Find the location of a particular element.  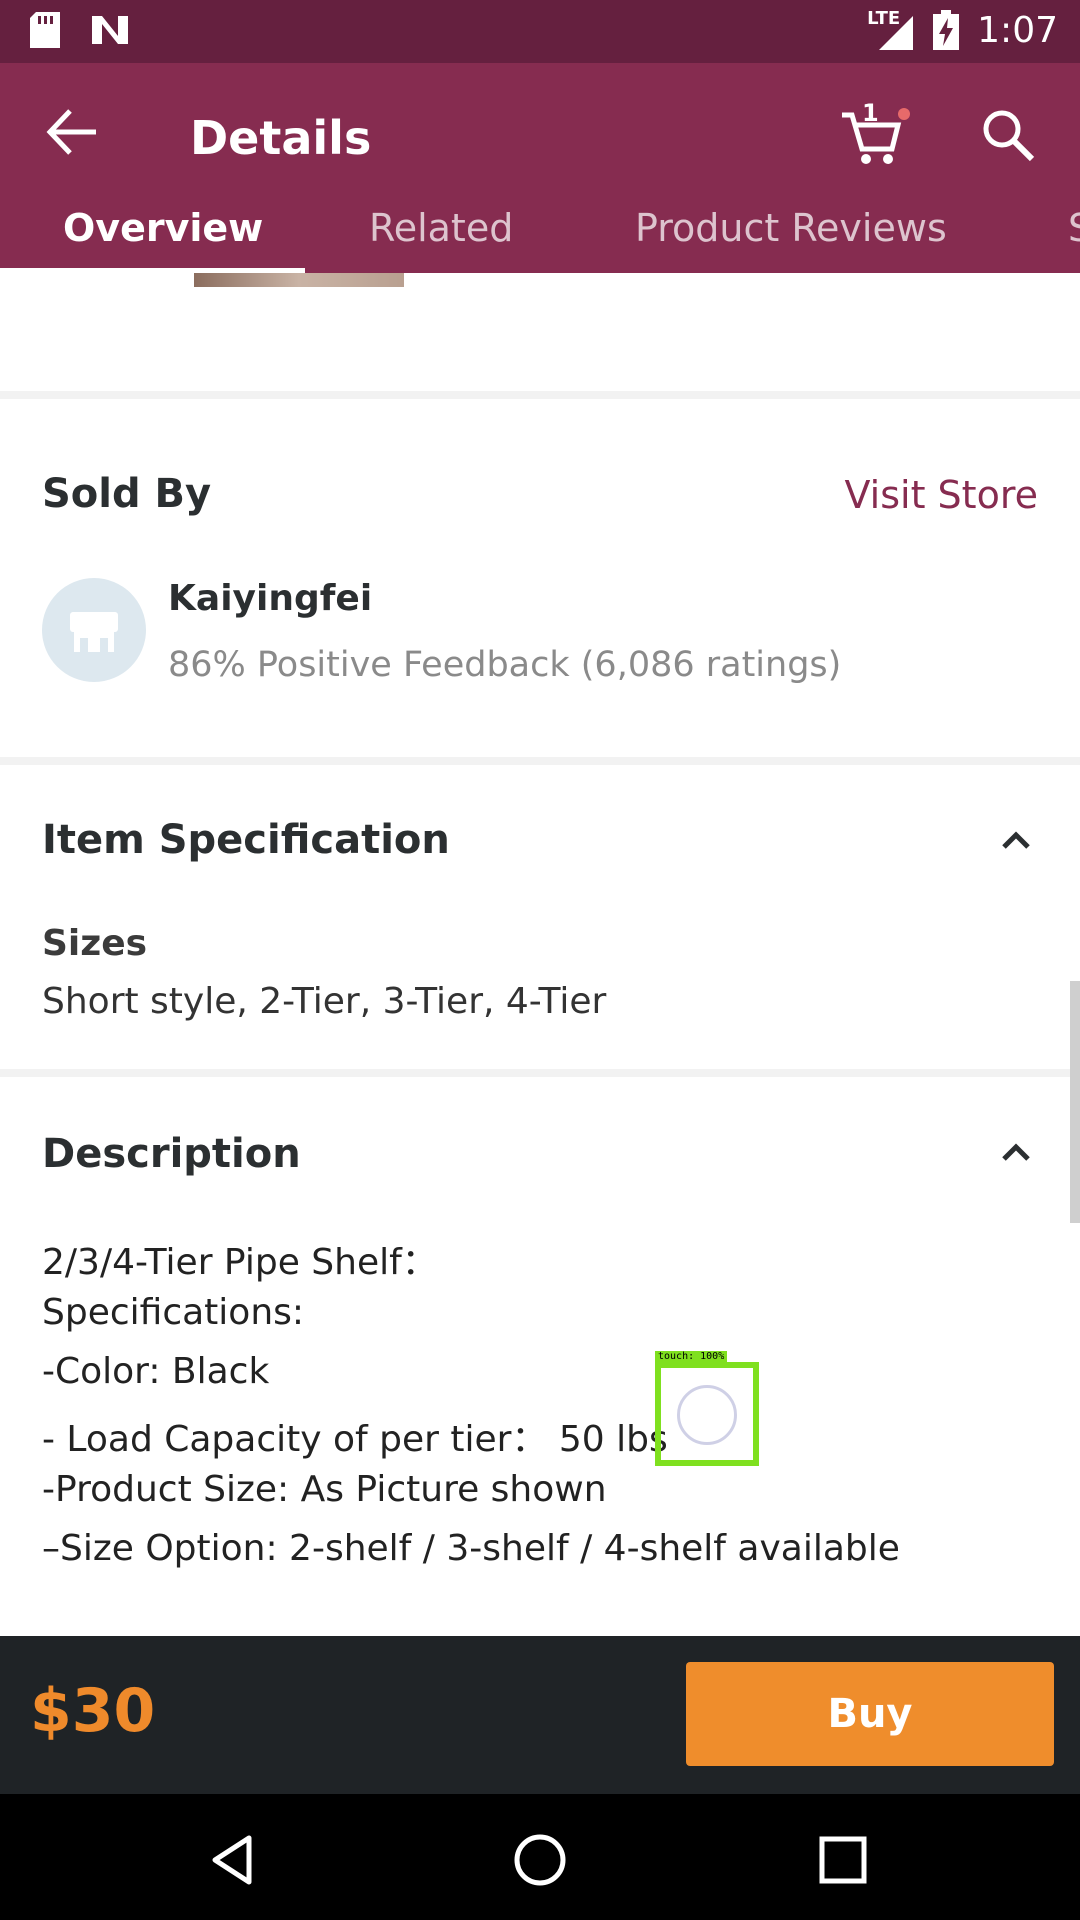

search-icon is located at coordinates (1009, 136).